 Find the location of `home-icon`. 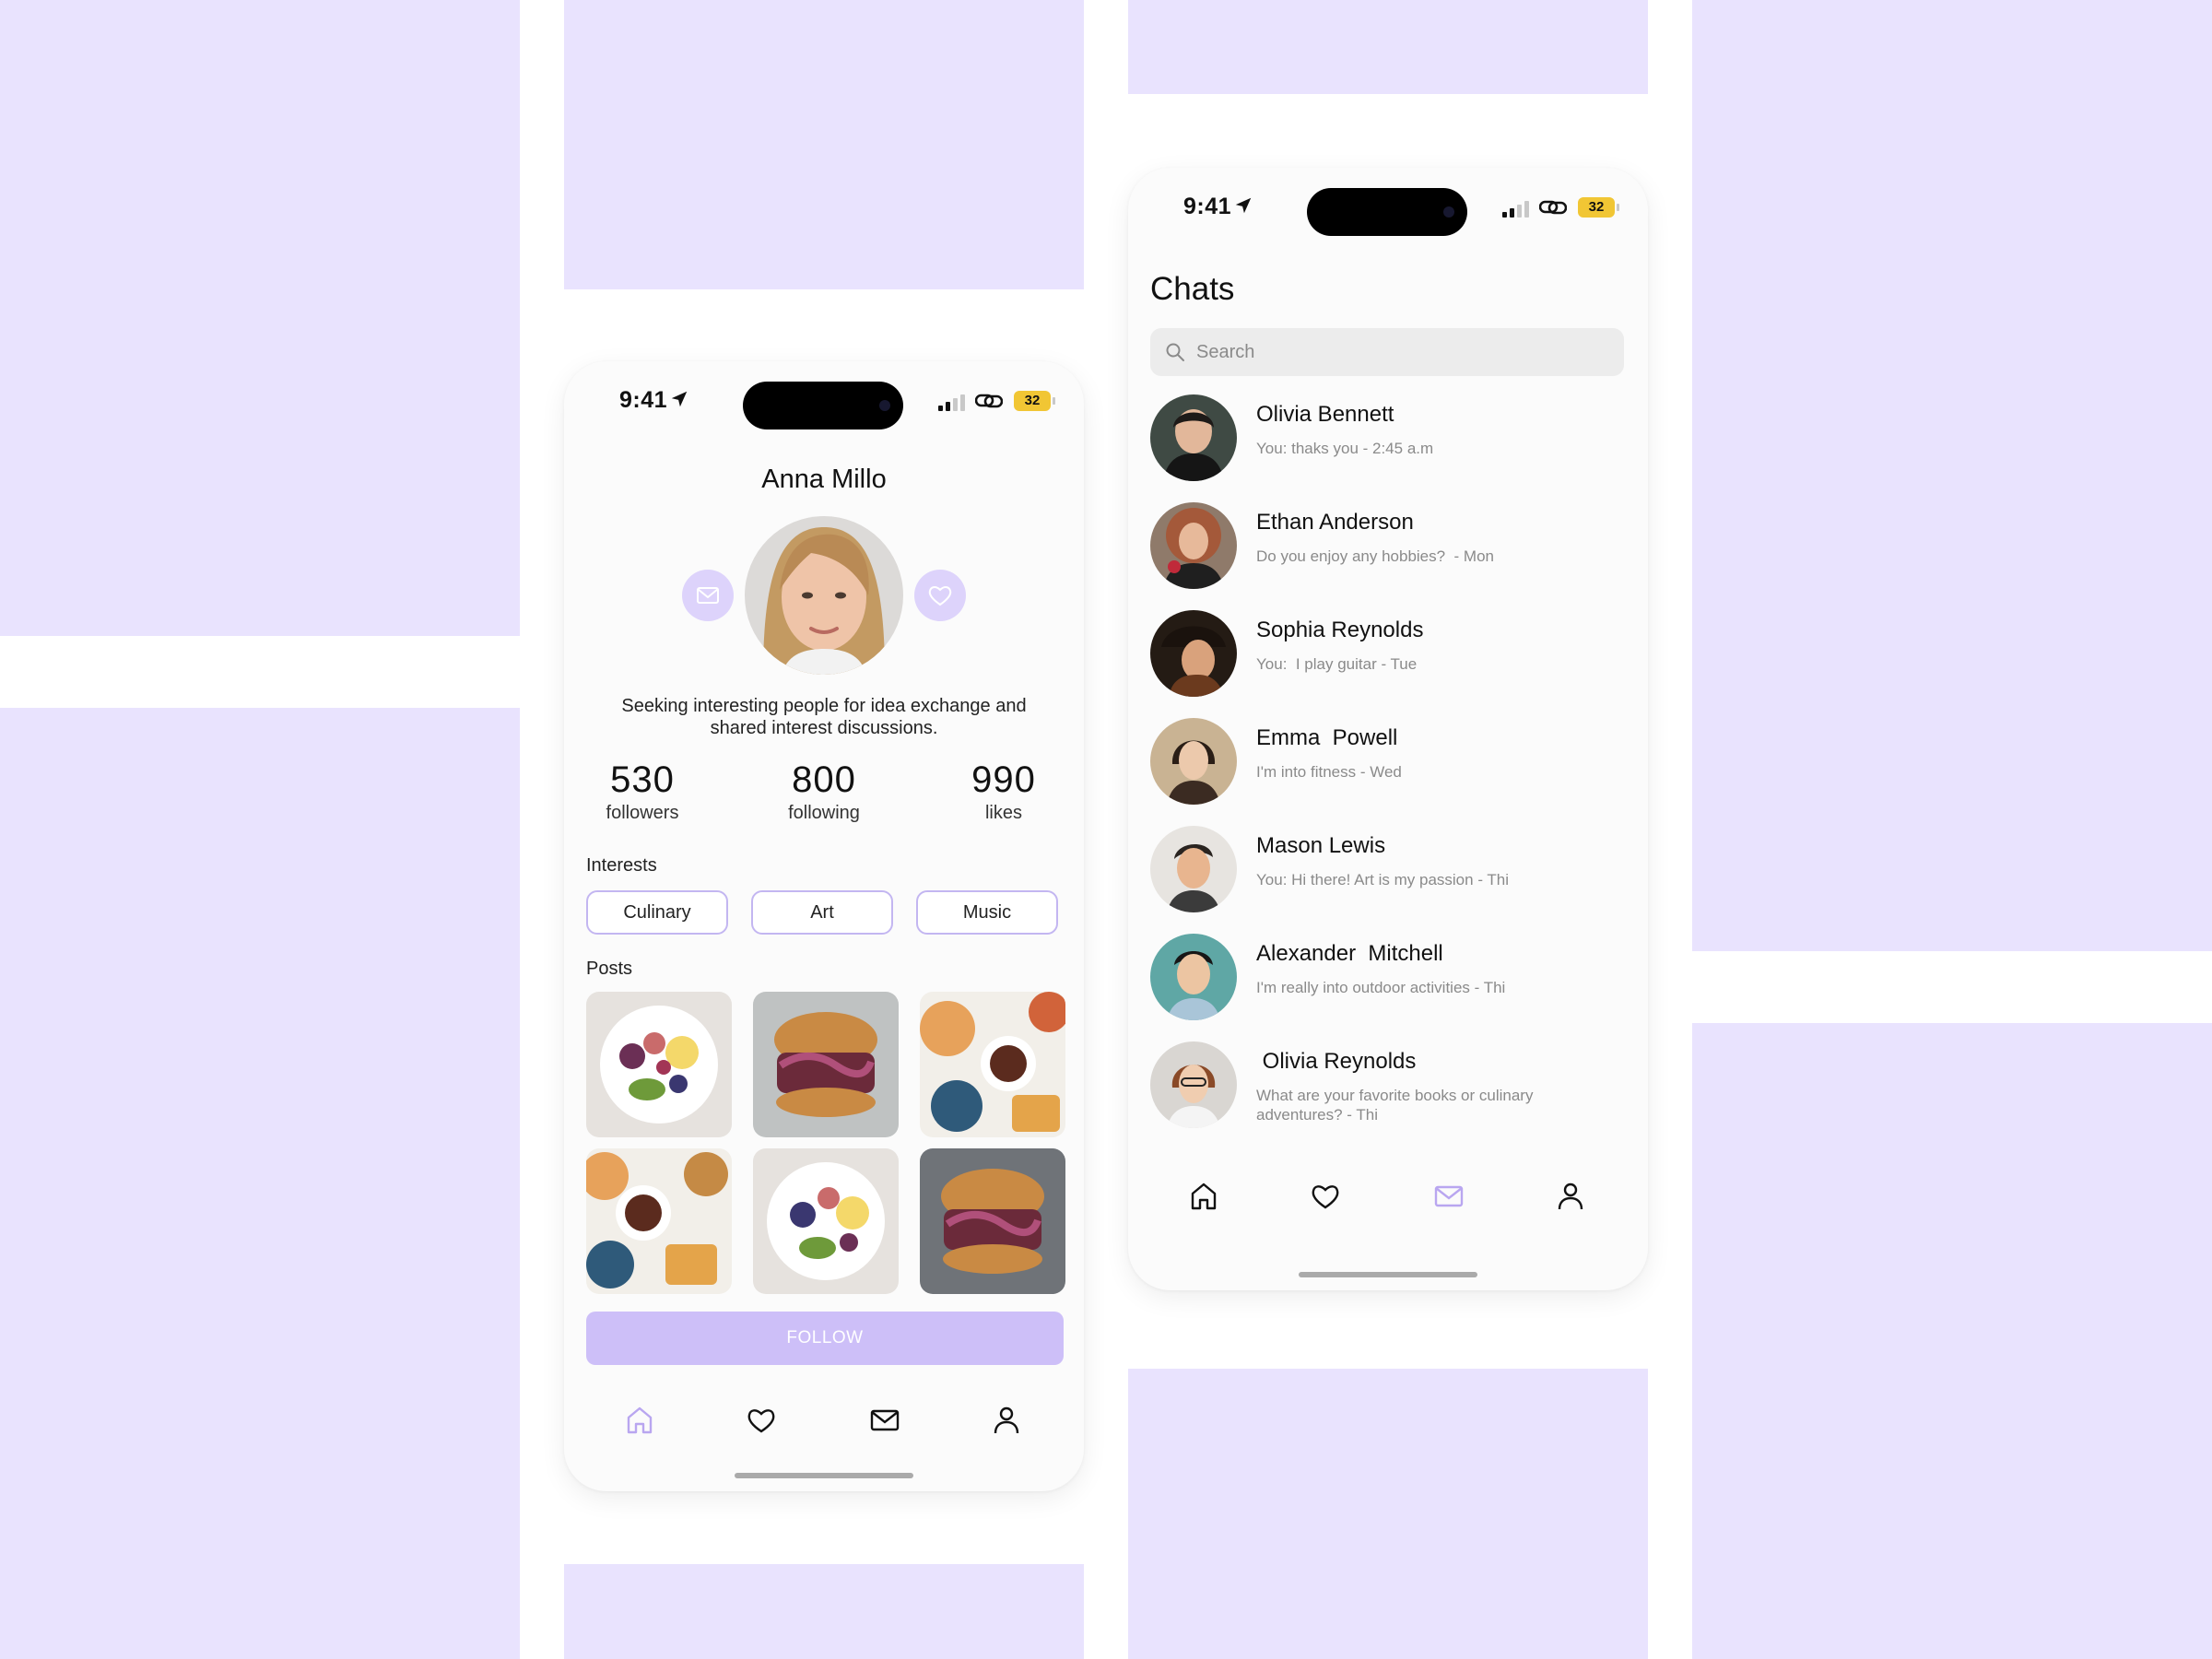

home-icon is located at coordinates (1204, 1196).